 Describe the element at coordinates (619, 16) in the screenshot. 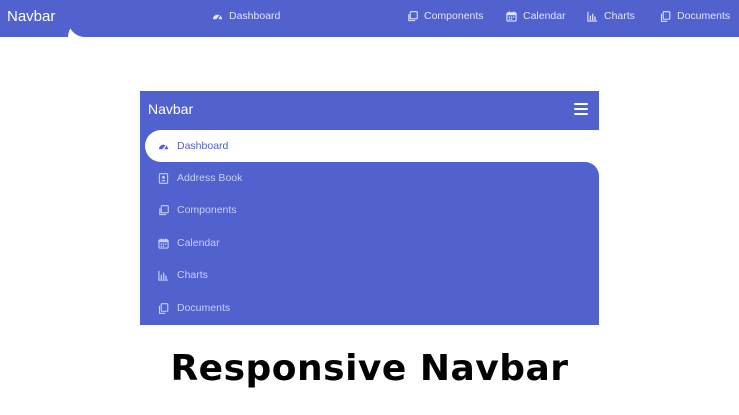

I see `nav-item-label: Charts` at that location.